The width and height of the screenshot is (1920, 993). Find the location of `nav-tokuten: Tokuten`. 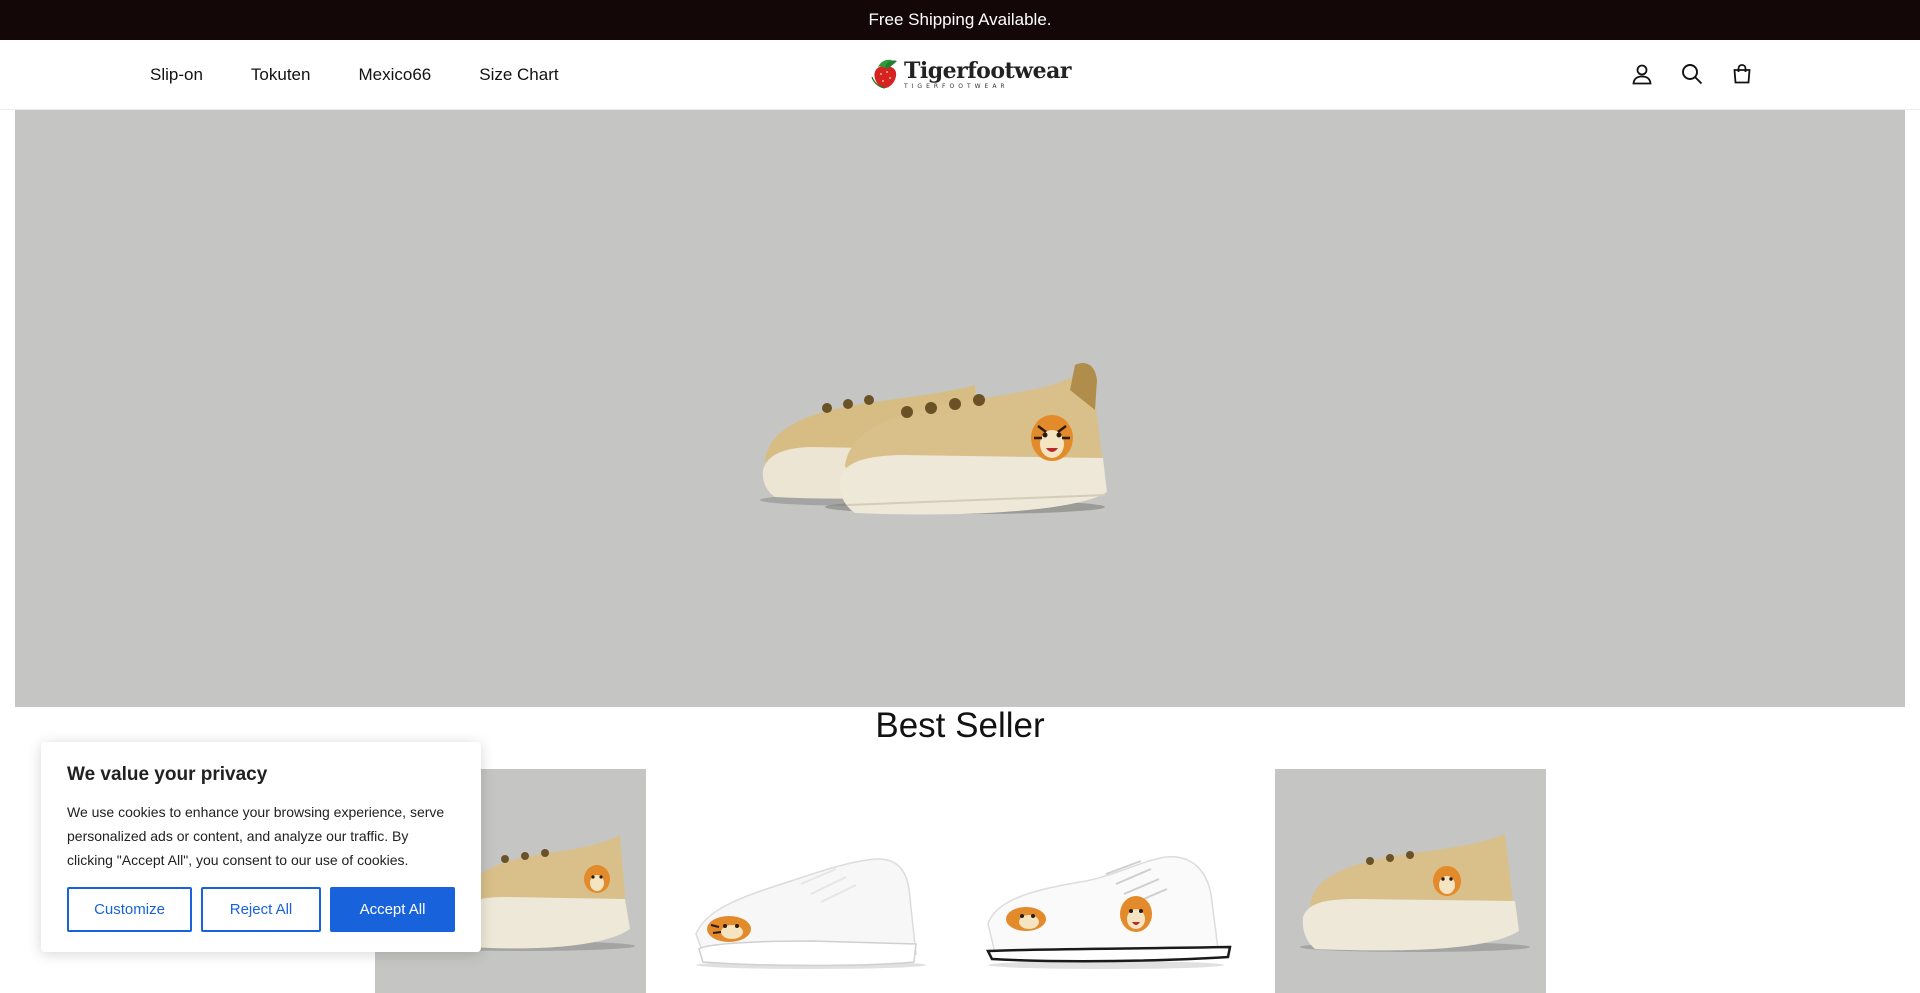

nav-tokuten: Tokuten is located at coordinates (281, 75).